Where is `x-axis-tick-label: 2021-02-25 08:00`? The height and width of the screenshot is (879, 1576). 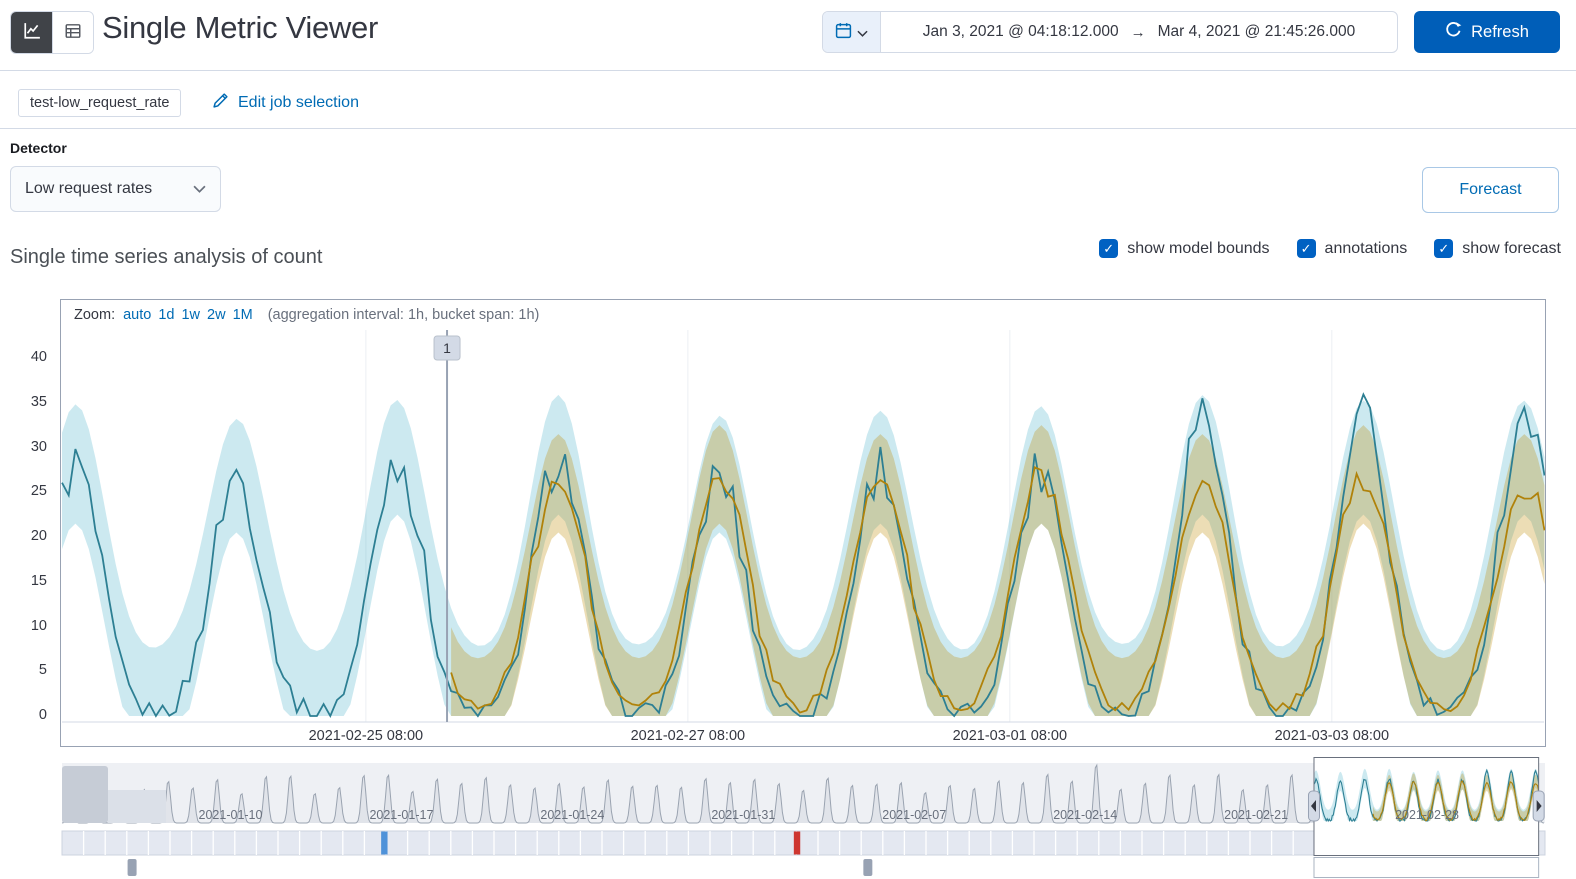
x-axis-tick-label: 2021-02-25 08:00 is located at coordinates (366, 736).